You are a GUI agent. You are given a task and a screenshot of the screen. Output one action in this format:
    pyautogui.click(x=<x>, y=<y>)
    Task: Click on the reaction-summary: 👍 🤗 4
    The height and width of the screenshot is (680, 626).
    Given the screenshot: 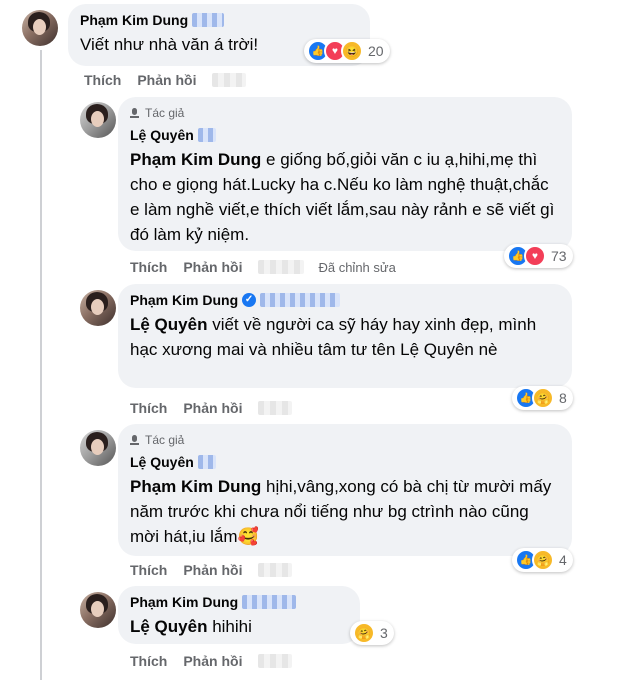 What is the action you would take?
    pyautogui.click(x=542, y=560)
    